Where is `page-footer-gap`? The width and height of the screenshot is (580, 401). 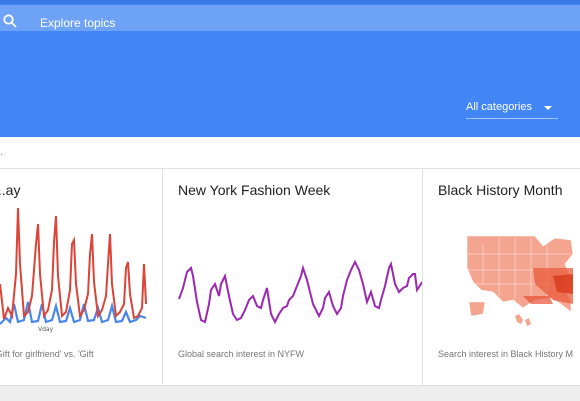
page-footer-gap is located at coordinates (290, 393).